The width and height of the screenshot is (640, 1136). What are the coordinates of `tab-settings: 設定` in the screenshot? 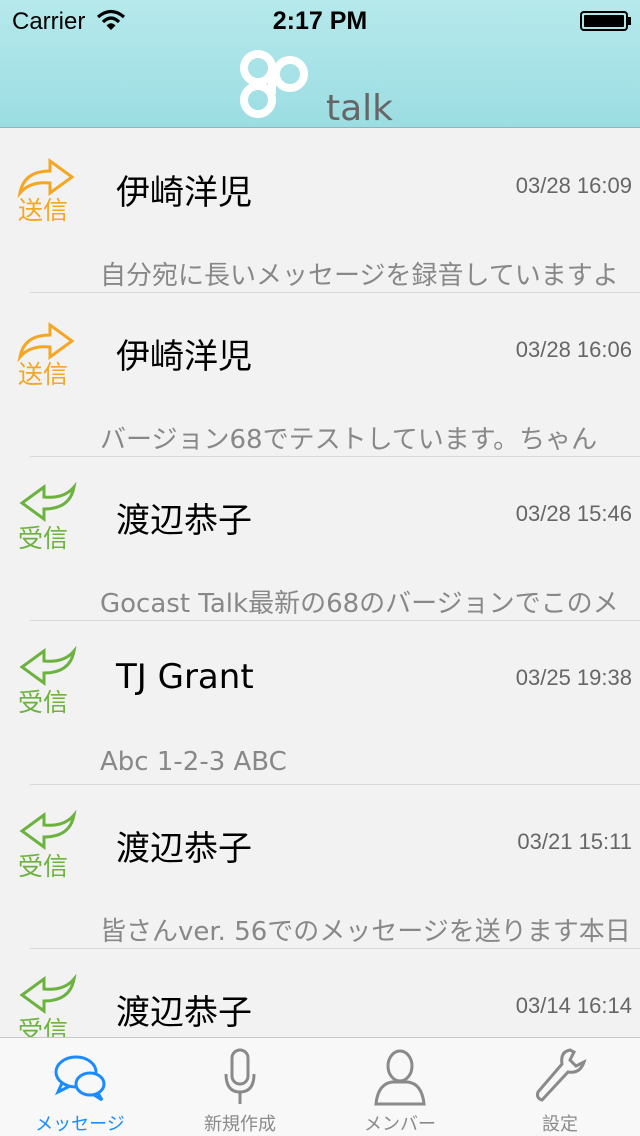 It's located at (560, 1087).